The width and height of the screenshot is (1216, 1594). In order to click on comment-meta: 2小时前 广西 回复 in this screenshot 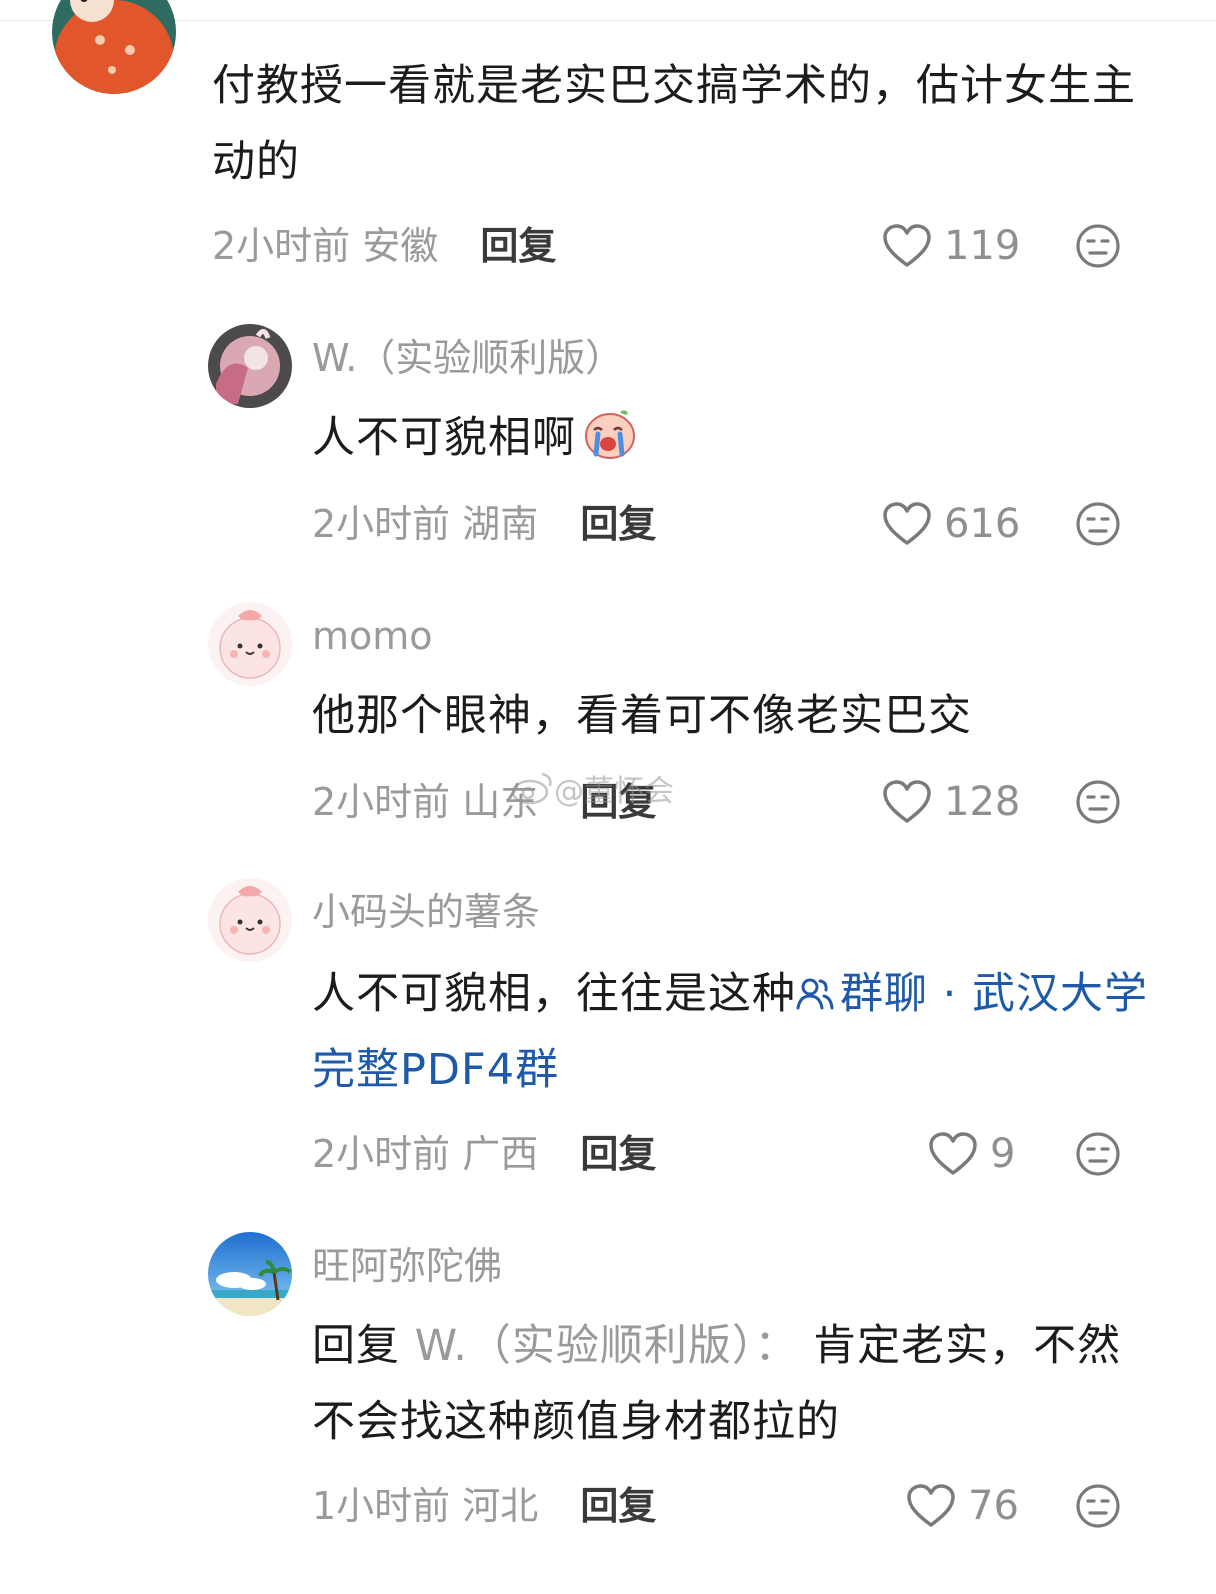, I will do `click(484, 1154)`.